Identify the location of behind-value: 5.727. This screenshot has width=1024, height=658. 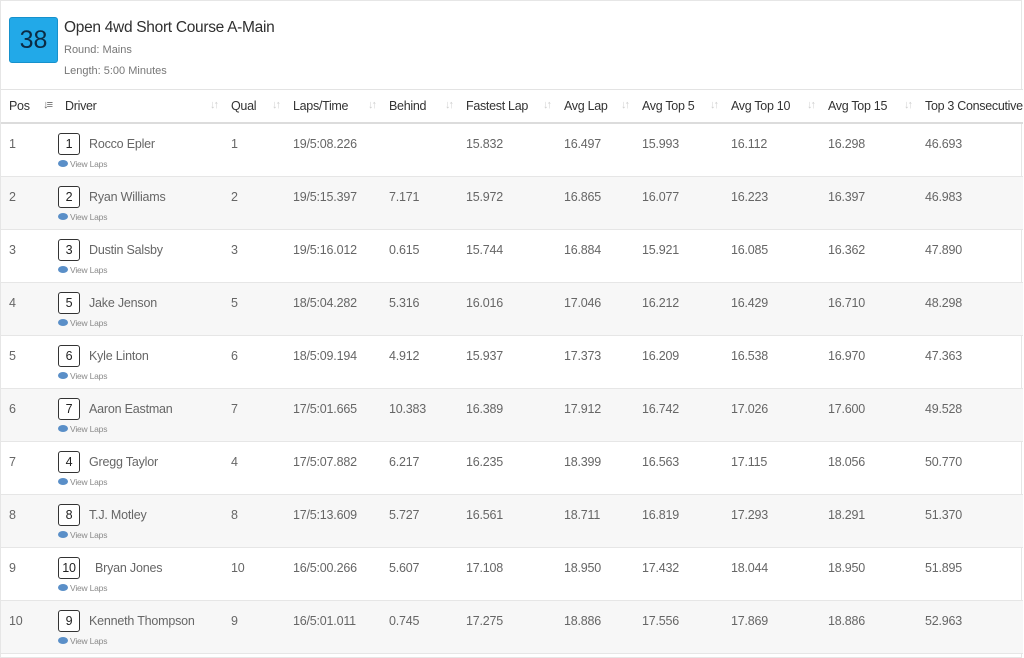
(404, 515).